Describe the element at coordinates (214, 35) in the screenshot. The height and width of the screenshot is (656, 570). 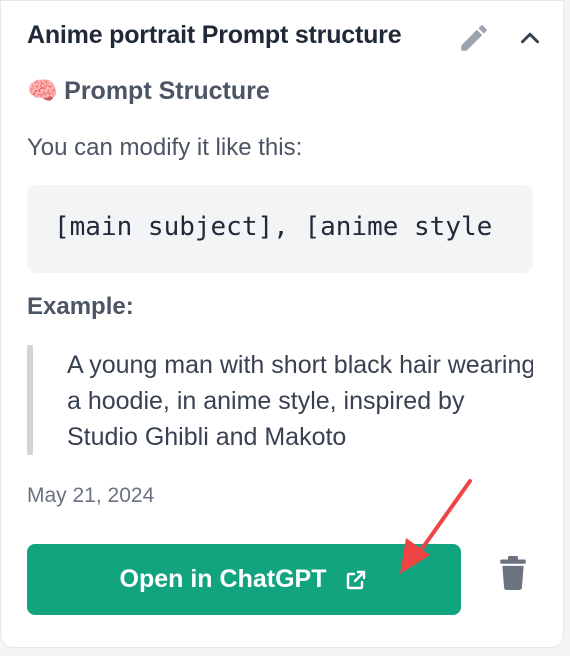
I see `card-title: Anime portrait Prompt structure` at that location.